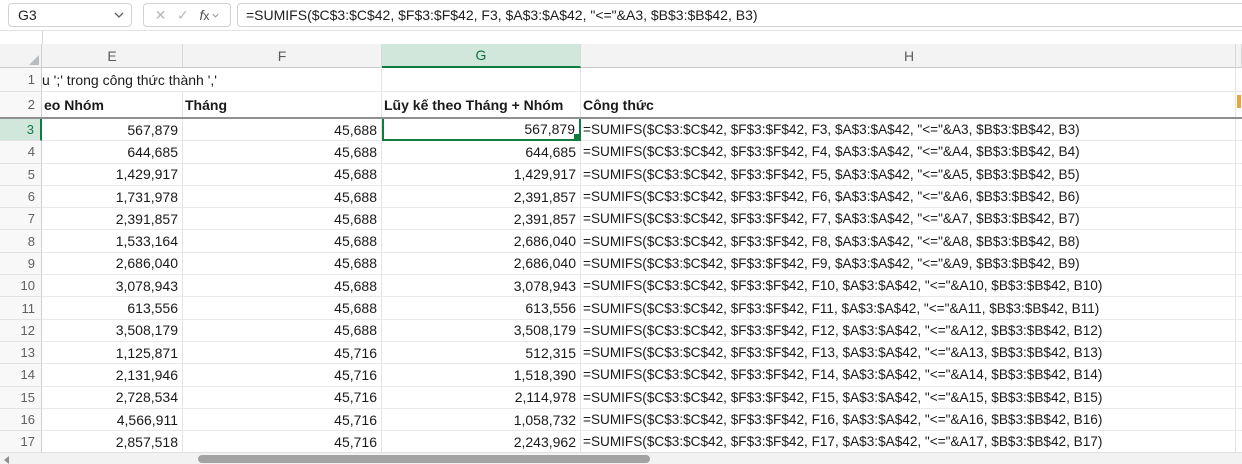  Describe the element at coordinates (21, 219) in the screenshot. I see `row-header: 7` at that location.